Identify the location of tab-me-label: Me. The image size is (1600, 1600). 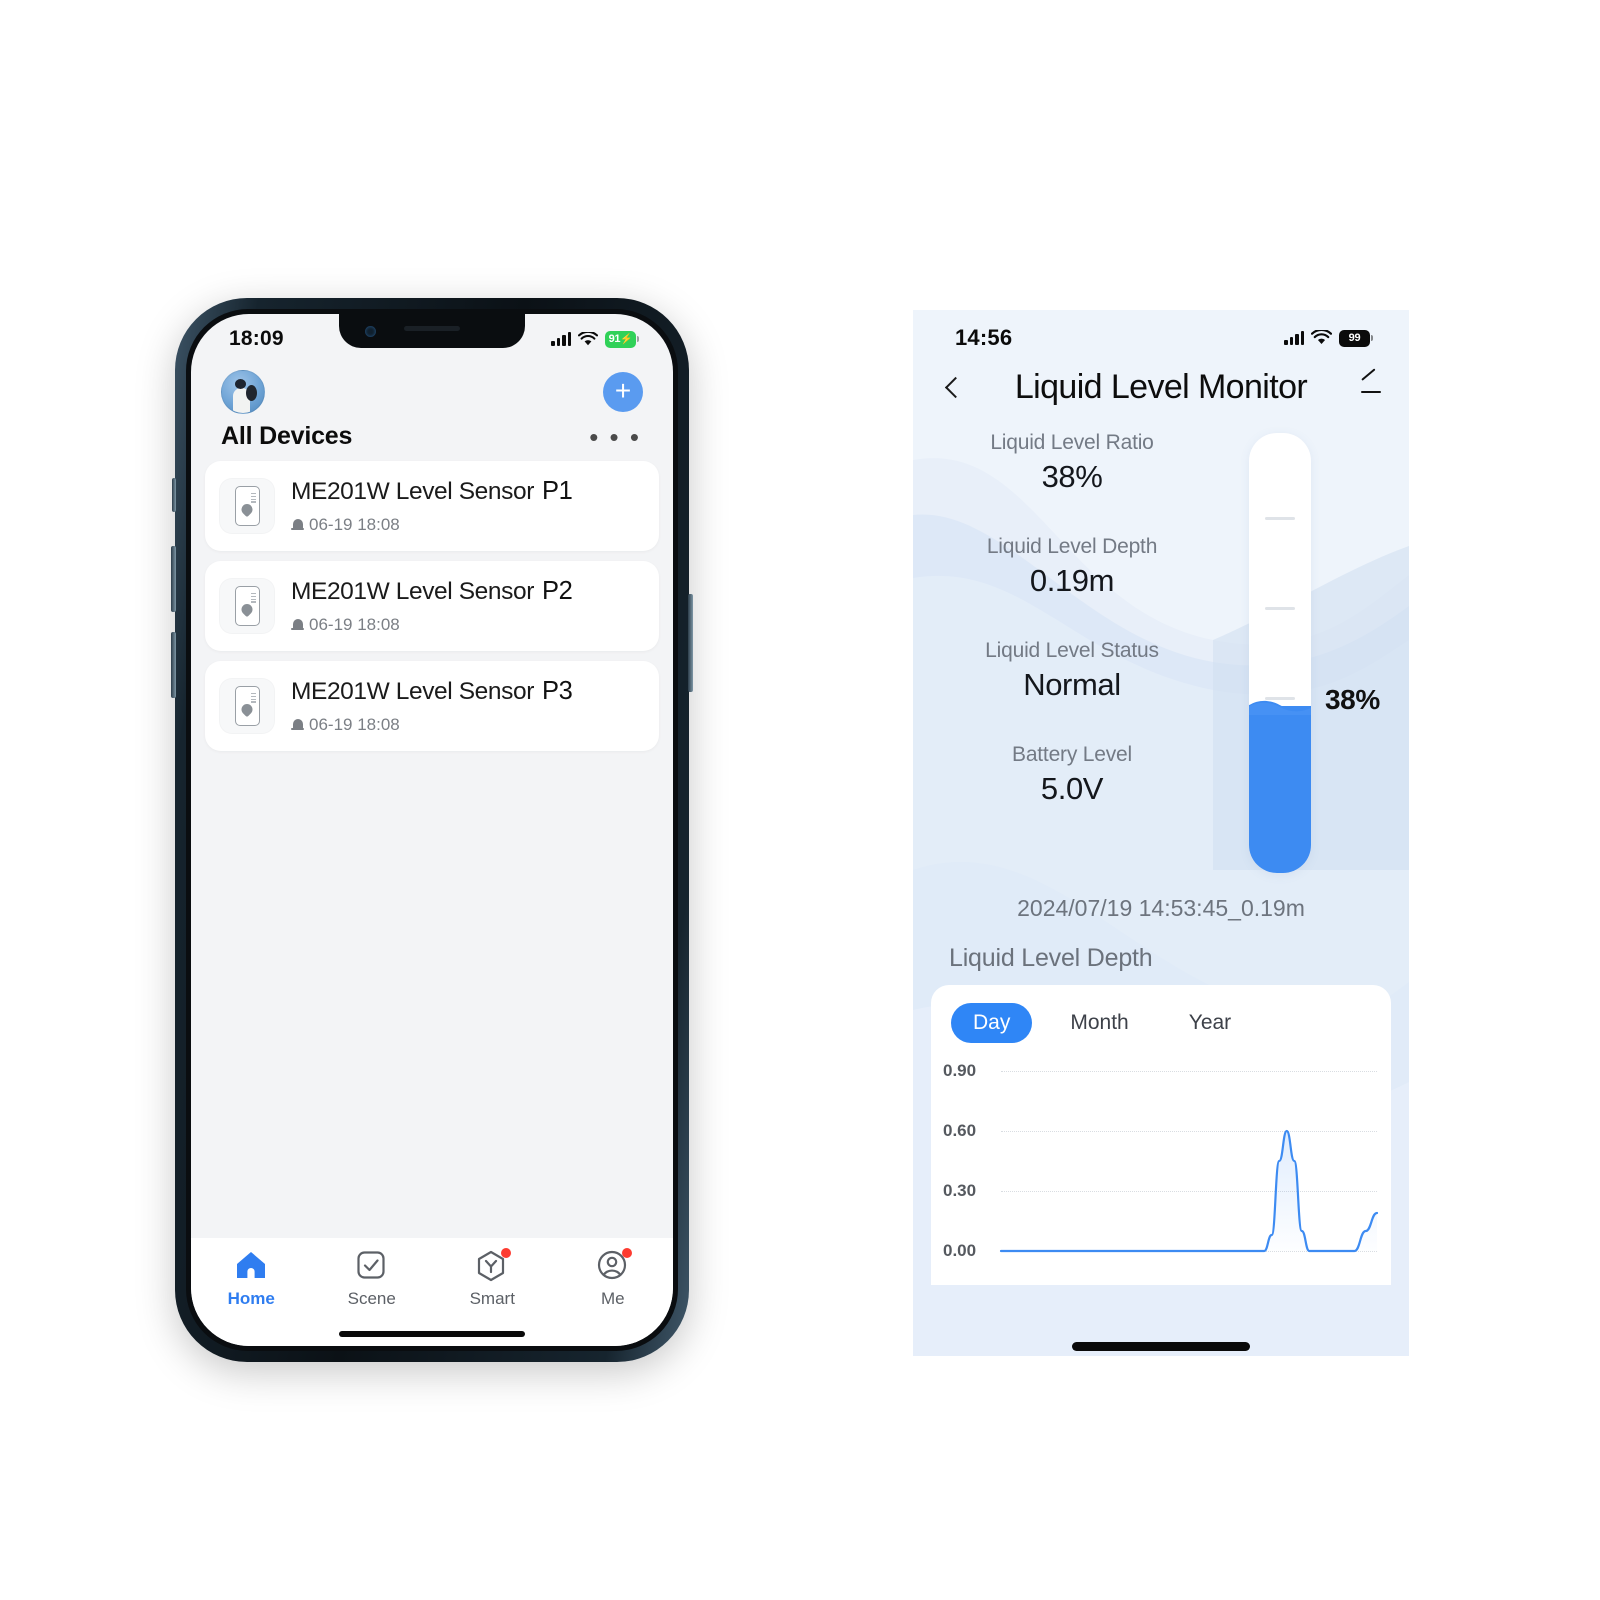
(612, 1298).